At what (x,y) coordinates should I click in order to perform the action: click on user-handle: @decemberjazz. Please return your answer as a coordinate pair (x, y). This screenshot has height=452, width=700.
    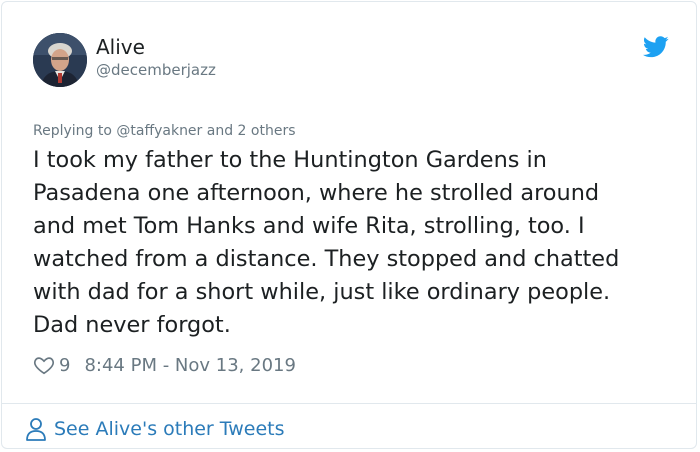
    Looking at the image, I should click on (156, 70).